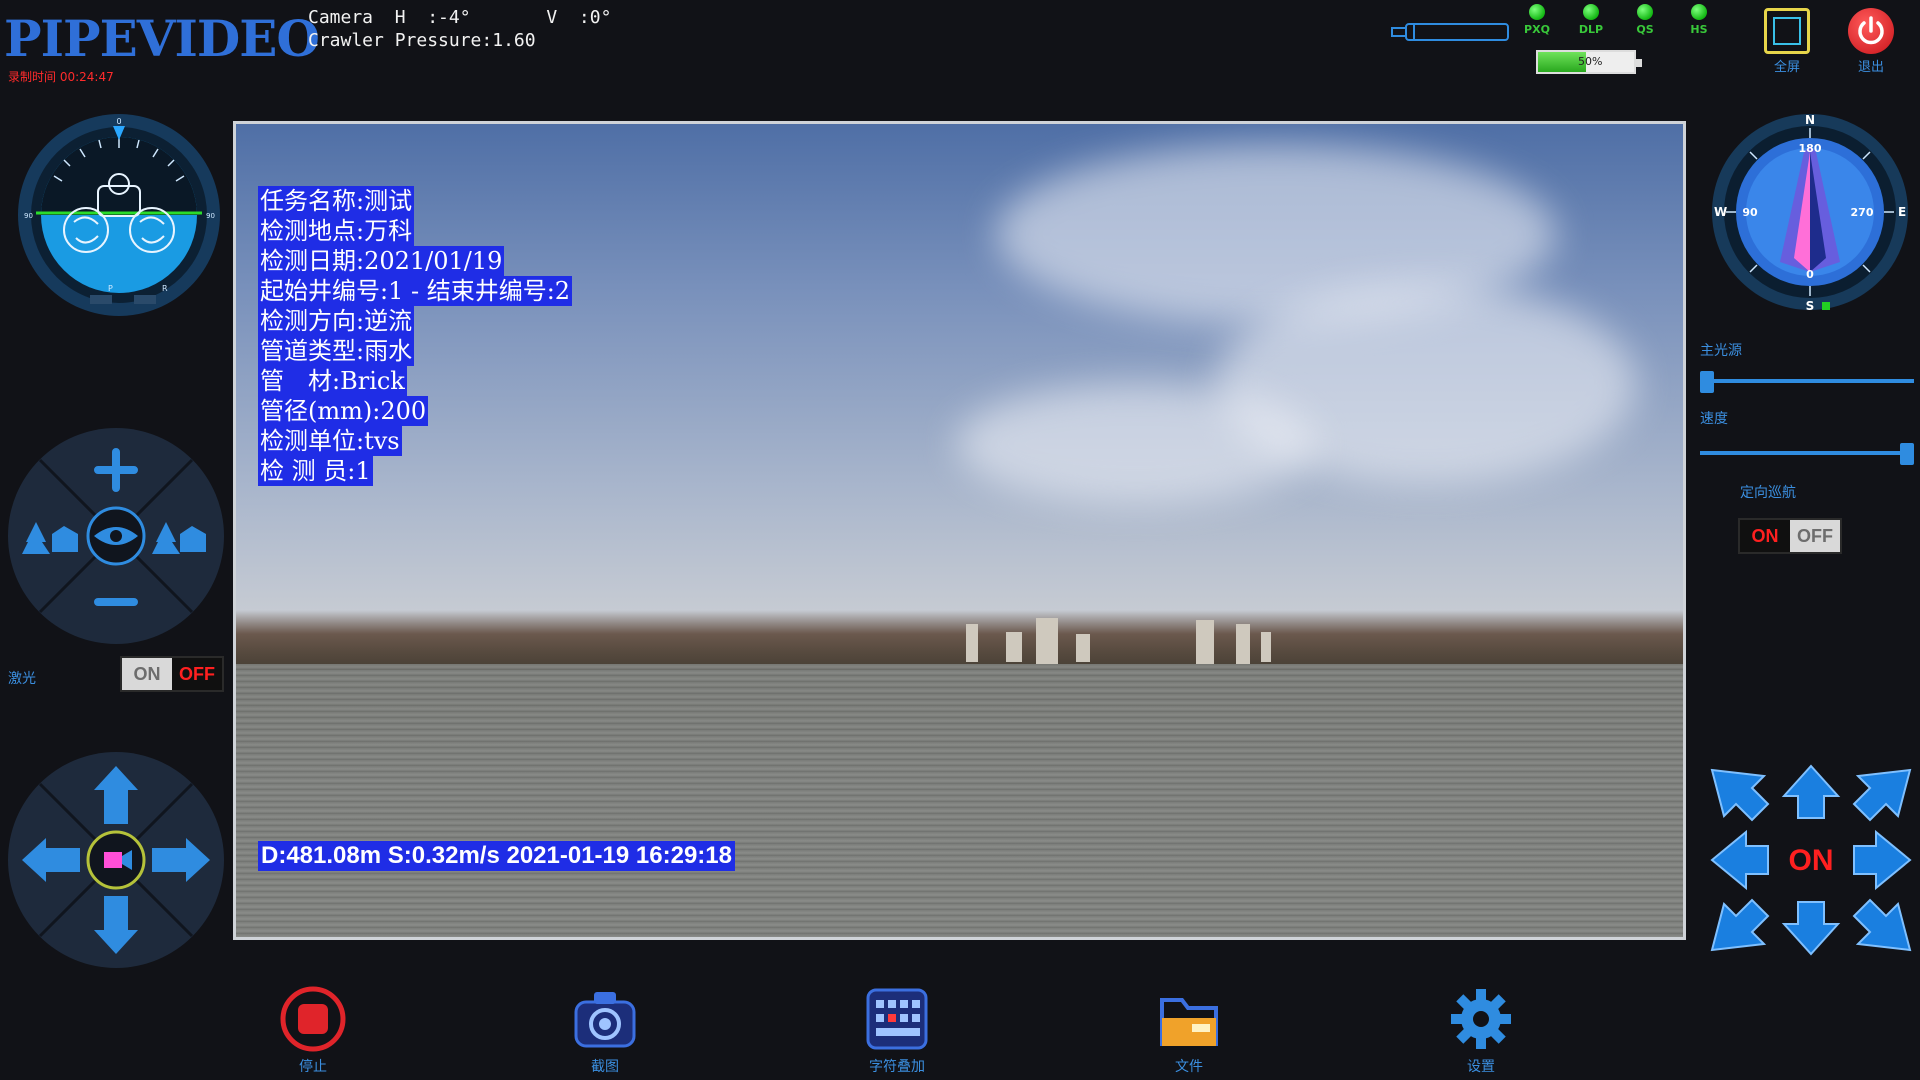 The height and width of the screenshot is (1080, 1920). I want to click on main-light-track, so click(1807, 381).